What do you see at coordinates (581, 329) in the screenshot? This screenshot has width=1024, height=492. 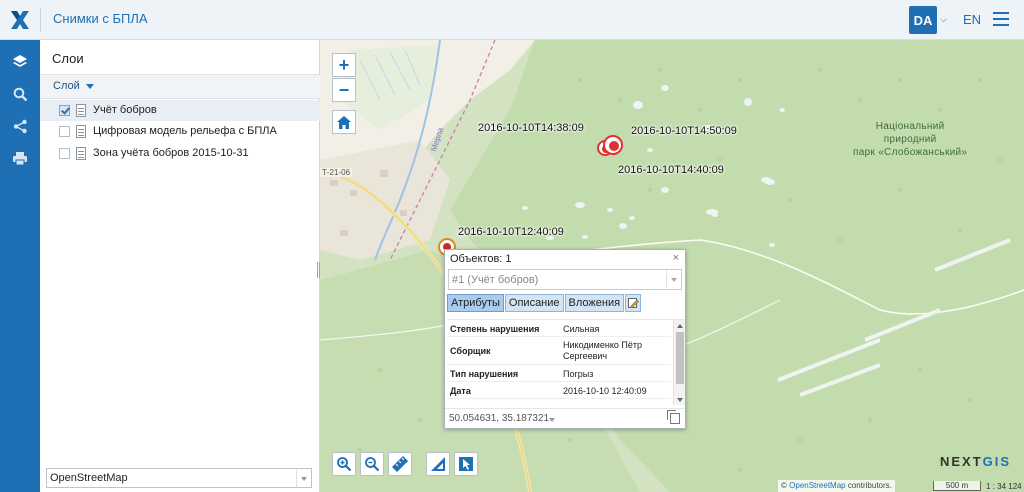 I see `attribute-value: Сильная` at bounding box center [581, 329].